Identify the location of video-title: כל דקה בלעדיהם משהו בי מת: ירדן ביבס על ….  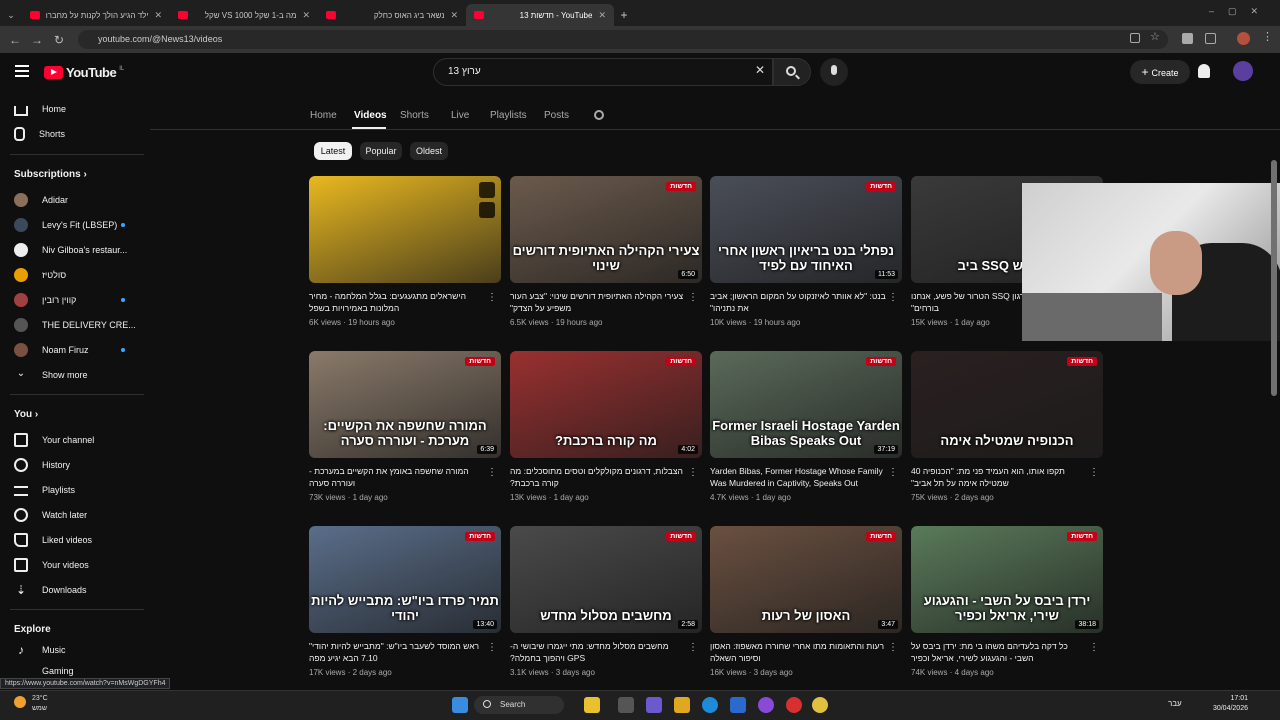
(999, 652).